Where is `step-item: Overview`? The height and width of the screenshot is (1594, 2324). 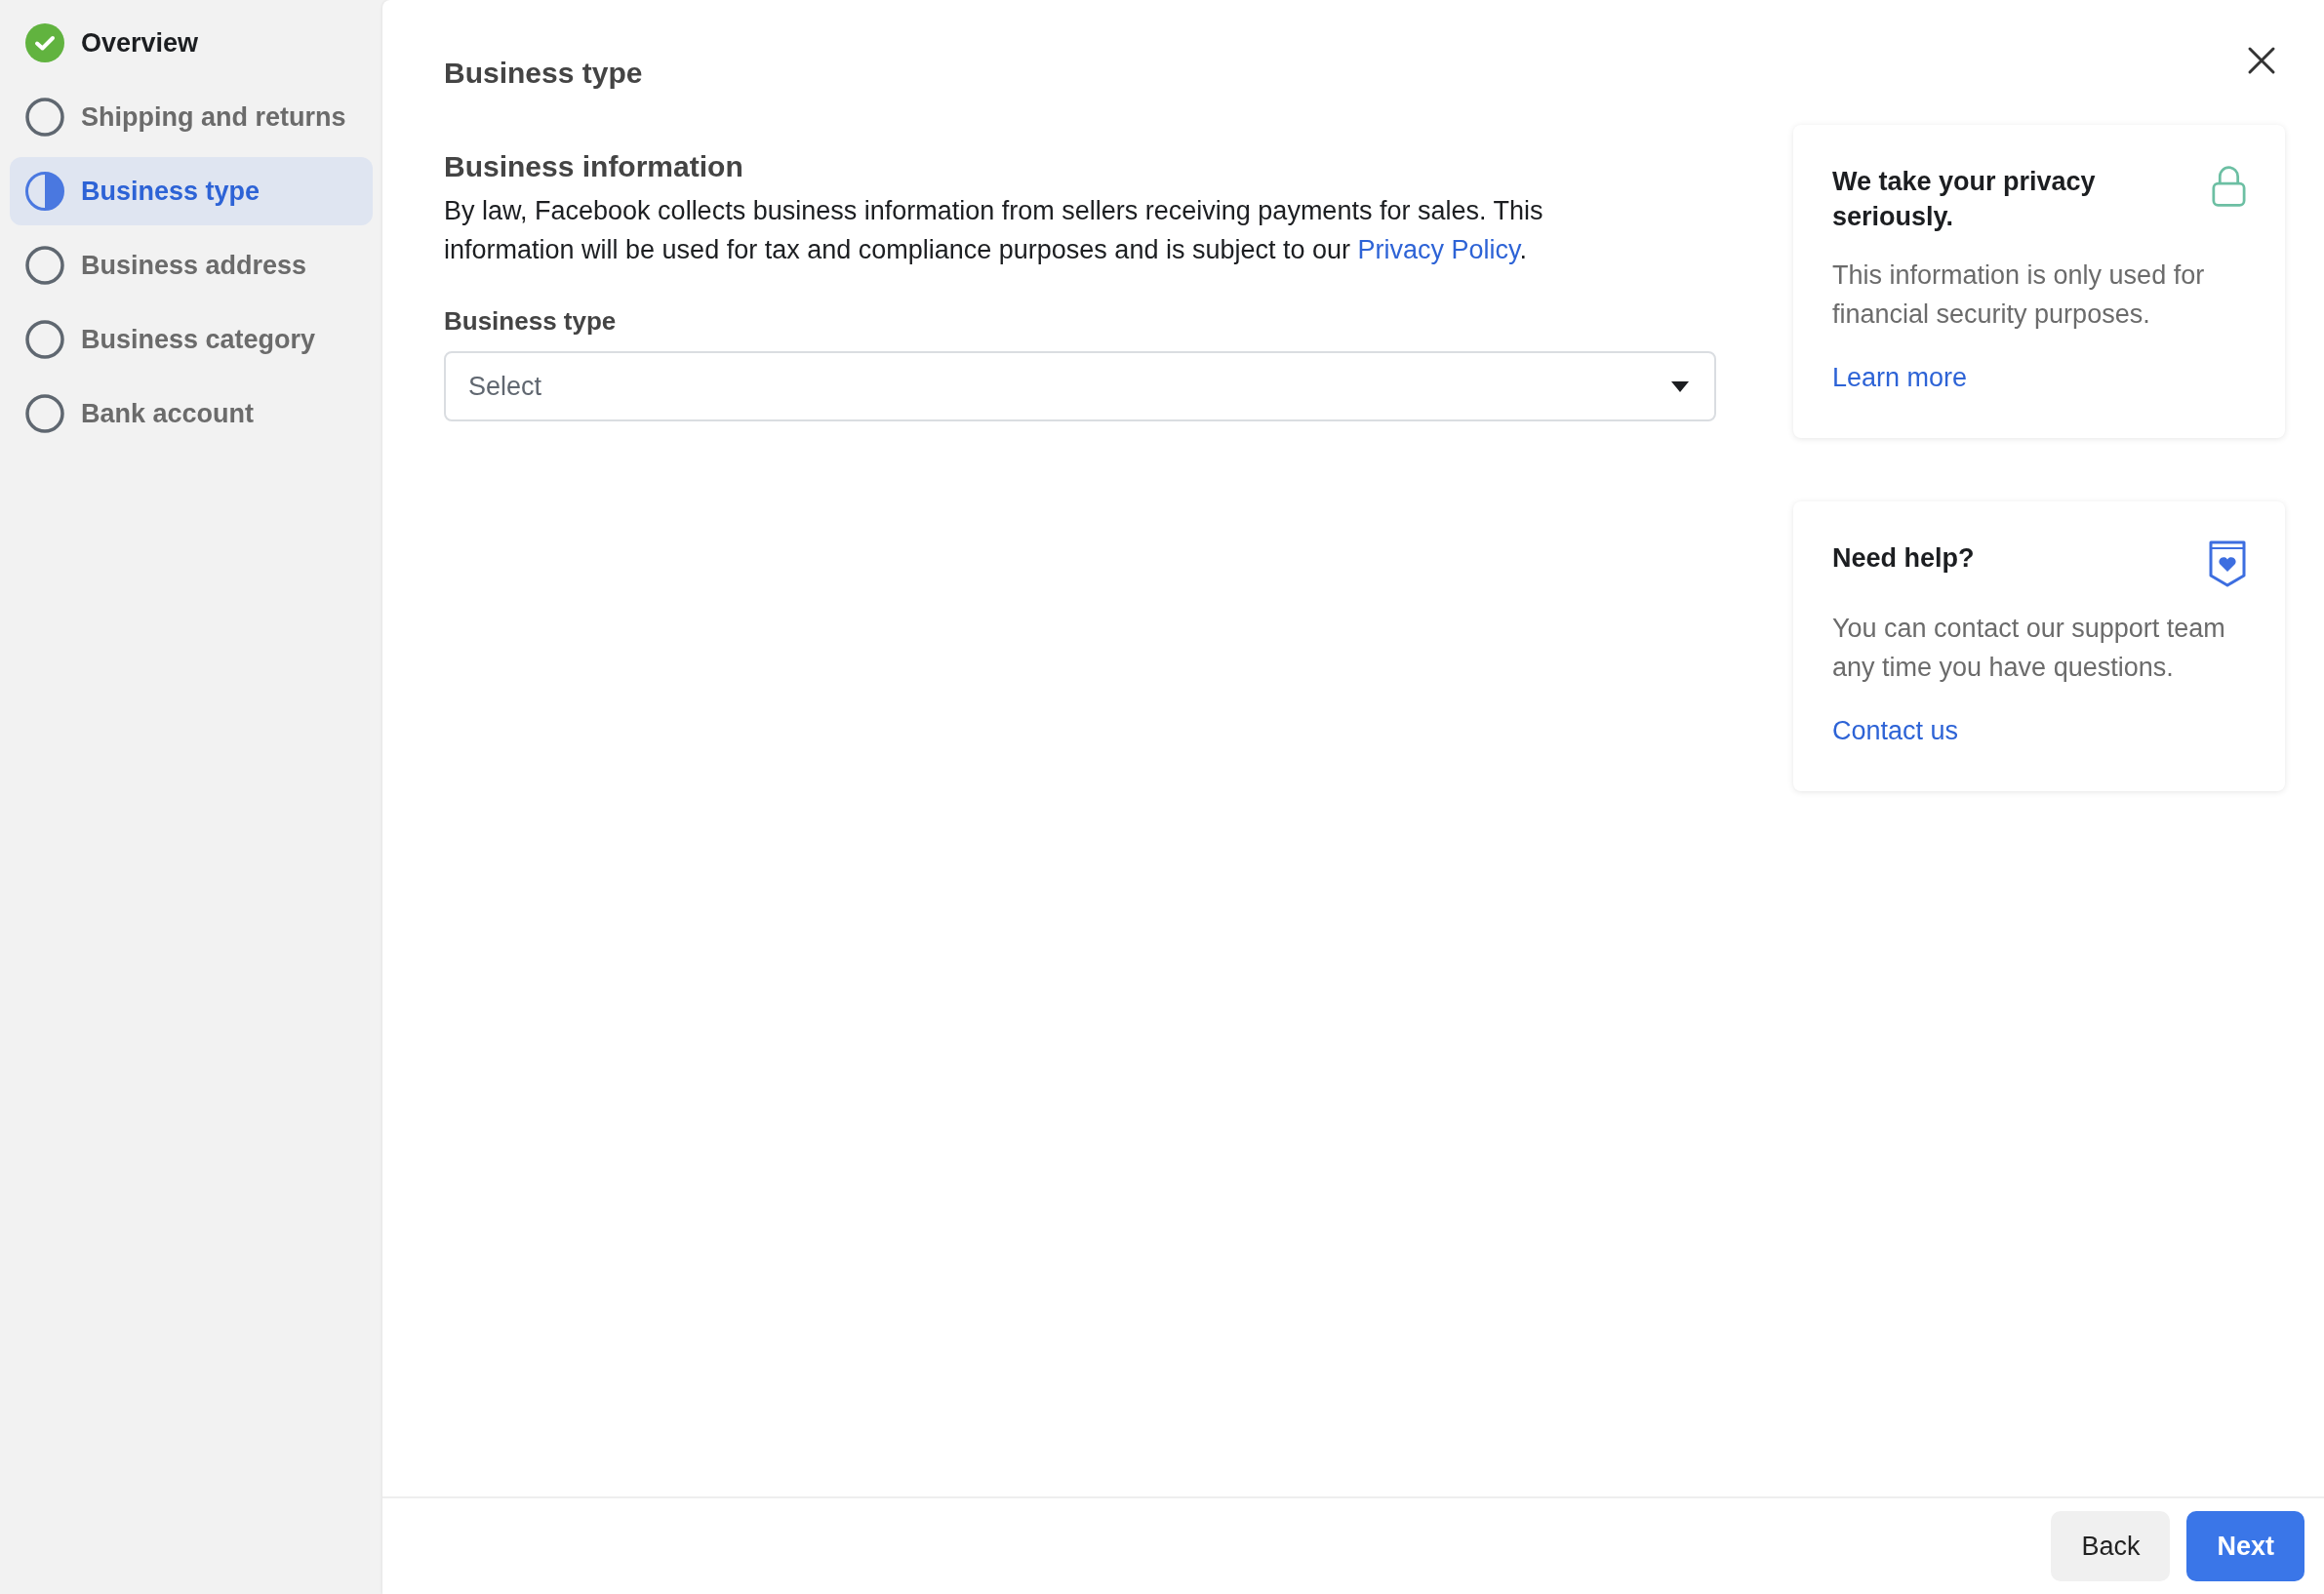 step-item: Overview is located at coordinates (191, 43).